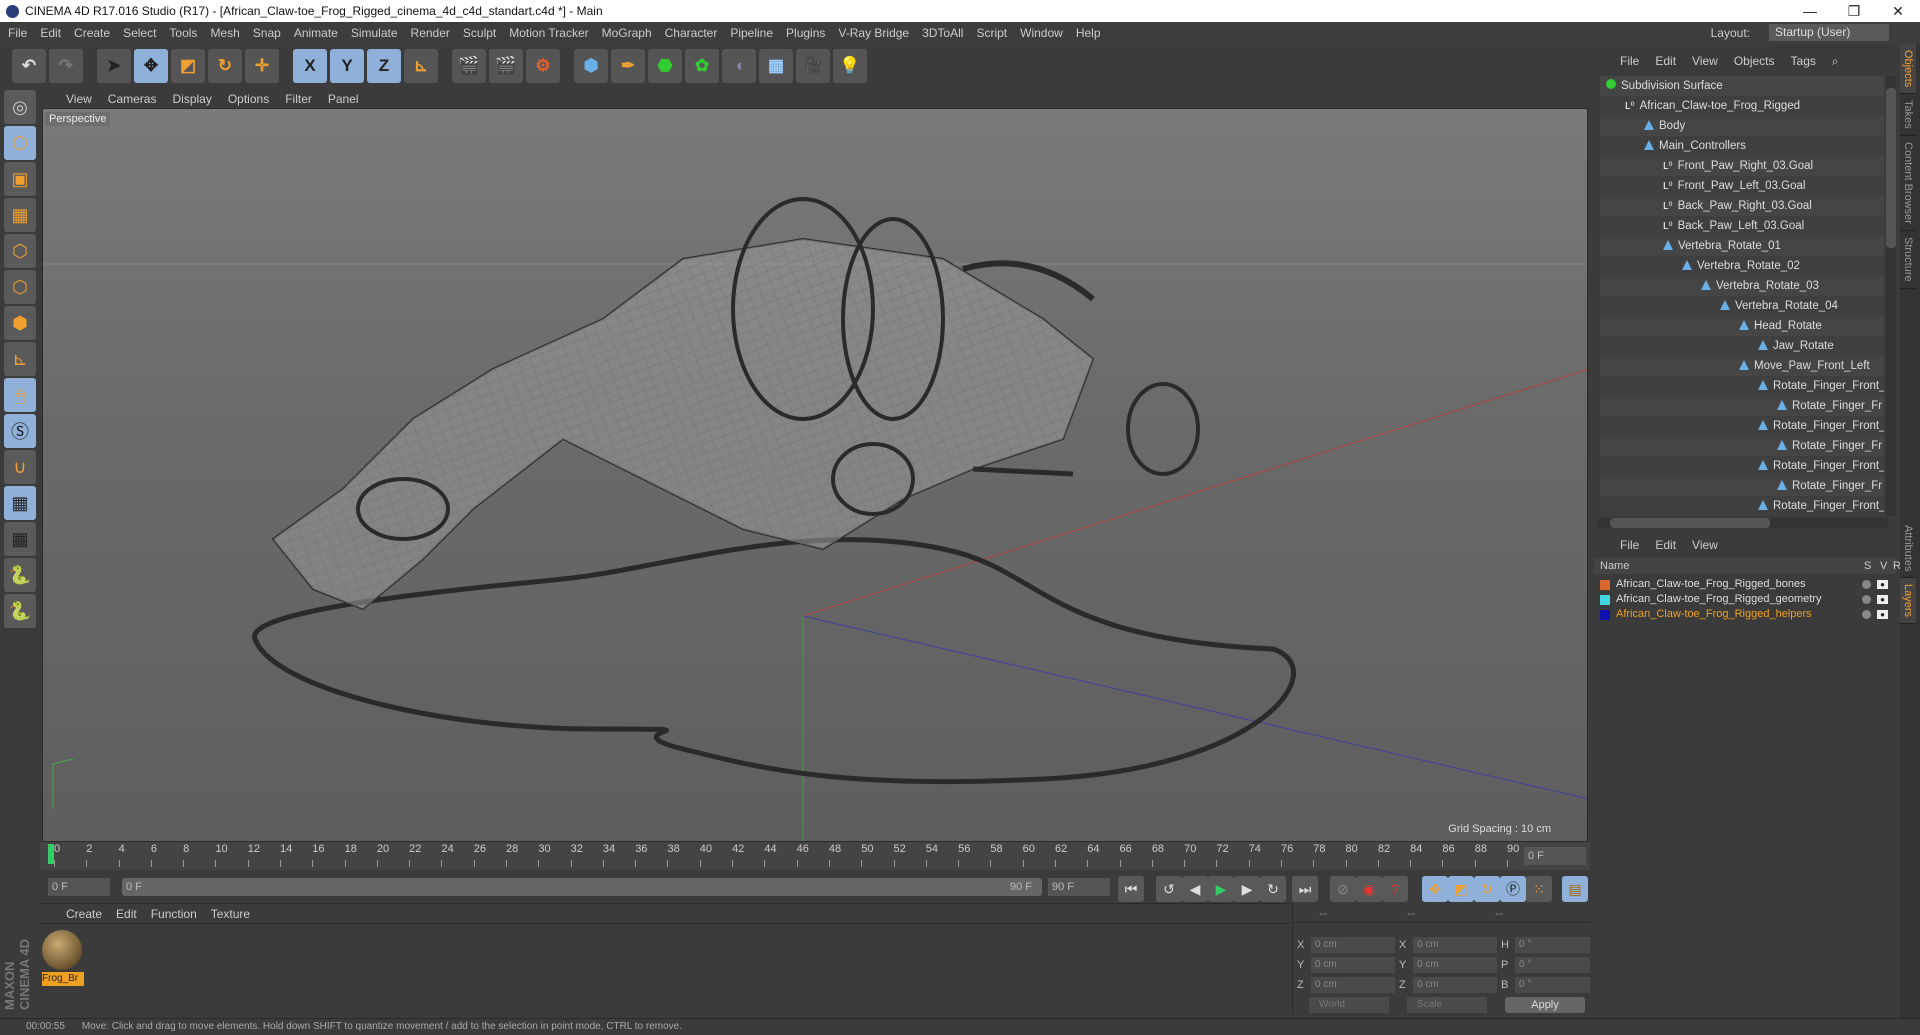  Describe the element at coordinates (1743, 523) in the screenshot. I see `object-tree-hscrollbar` at that location.